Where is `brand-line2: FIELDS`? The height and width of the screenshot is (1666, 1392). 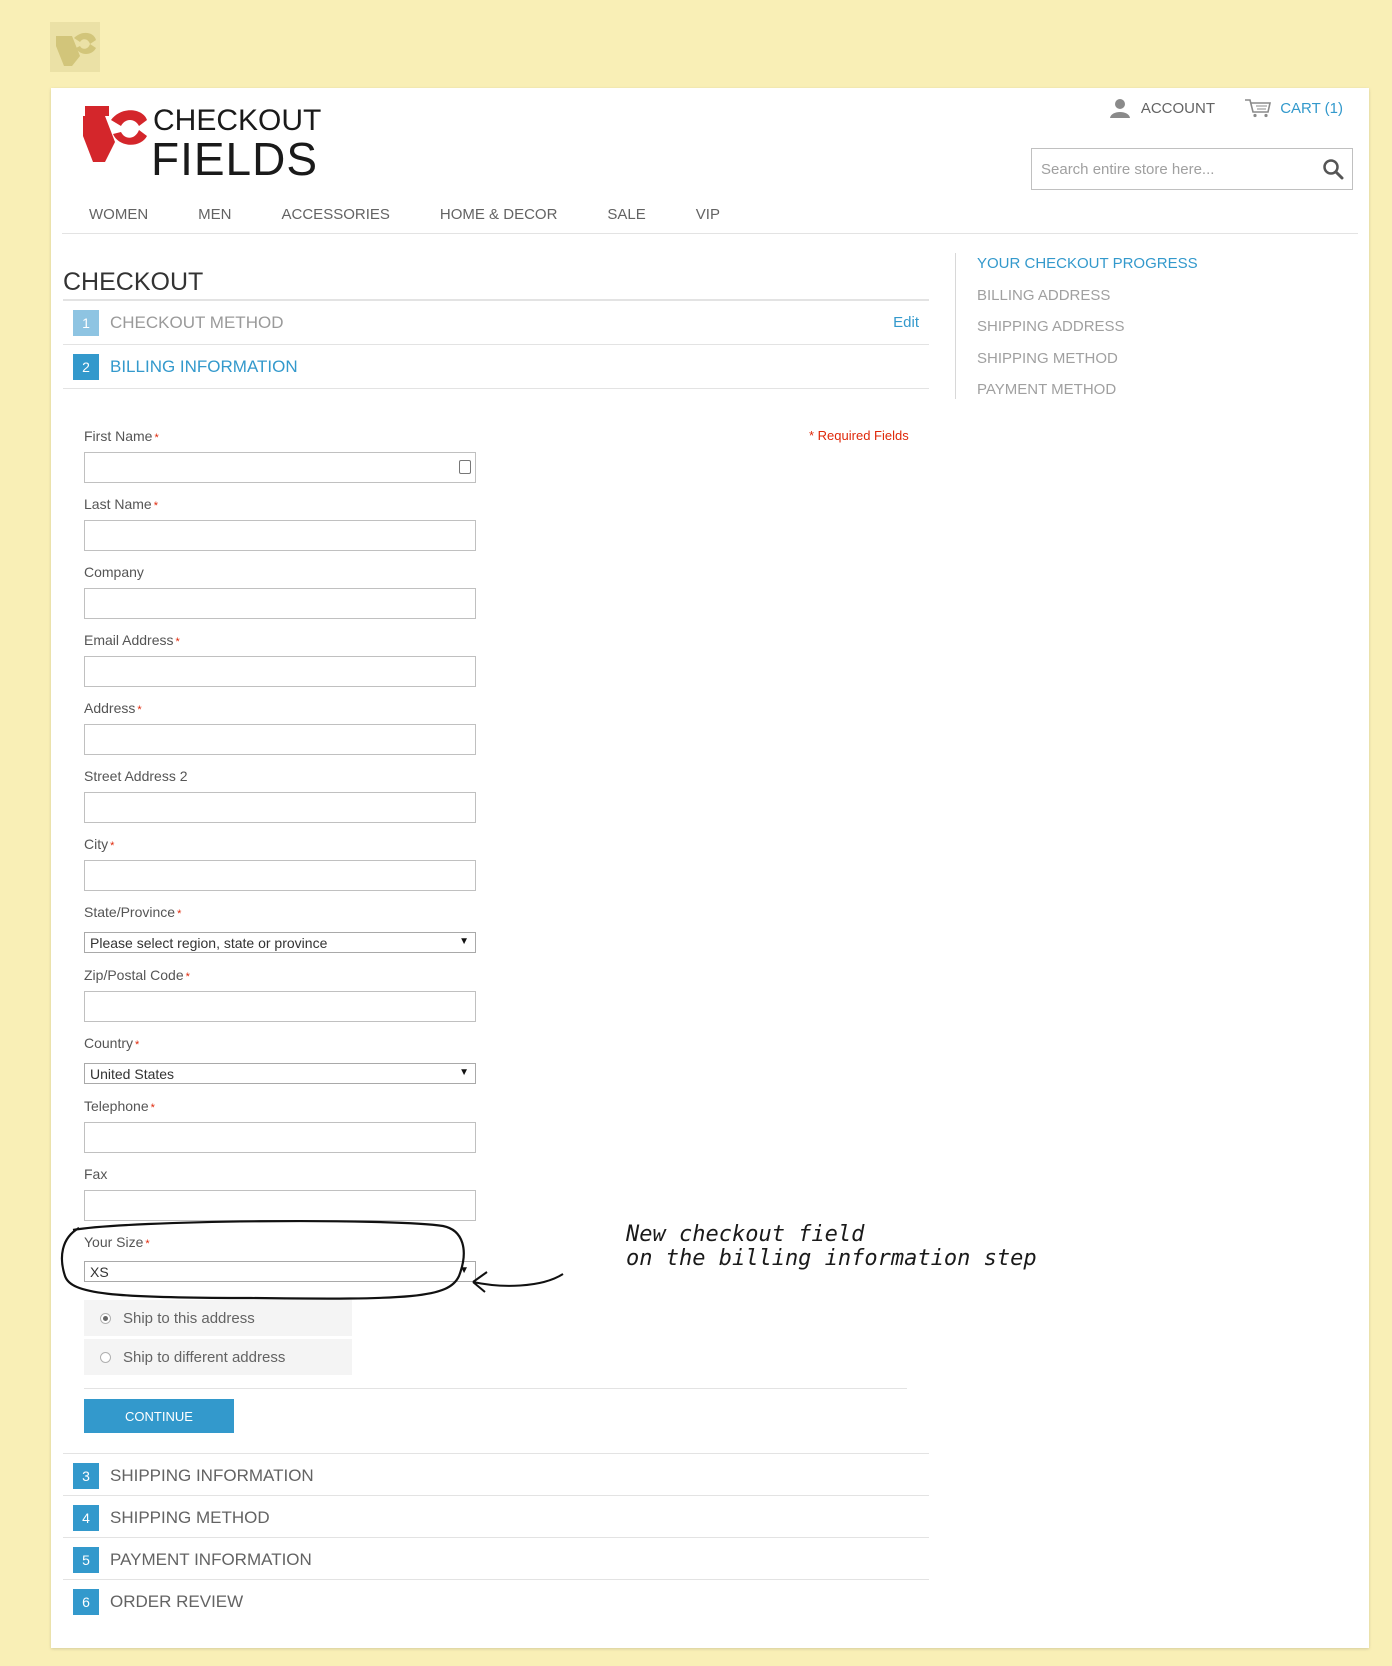 brand-line2: FIELDS is located at coordinates (235, 159).